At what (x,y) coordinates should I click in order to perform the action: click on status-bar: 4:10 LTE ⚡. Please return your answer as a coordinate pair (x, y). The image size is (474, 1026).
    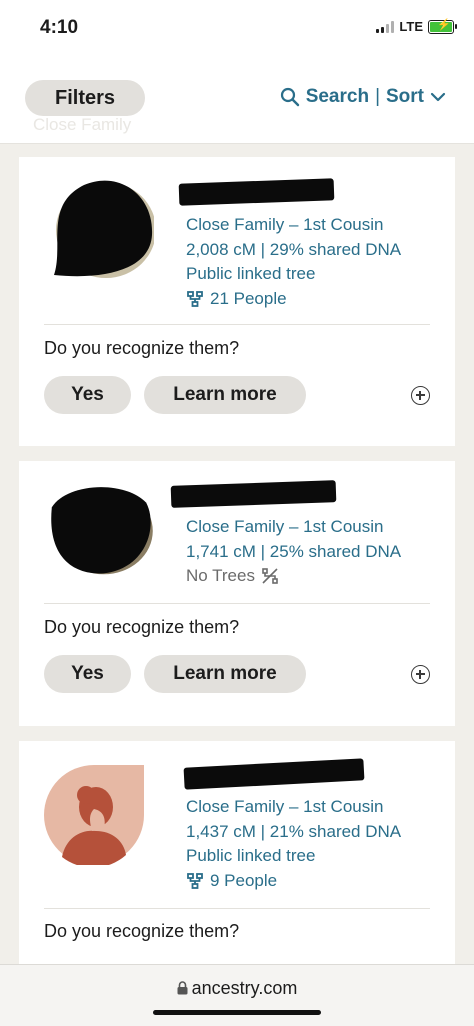
    Looking at the image, I should click on (237, 29).